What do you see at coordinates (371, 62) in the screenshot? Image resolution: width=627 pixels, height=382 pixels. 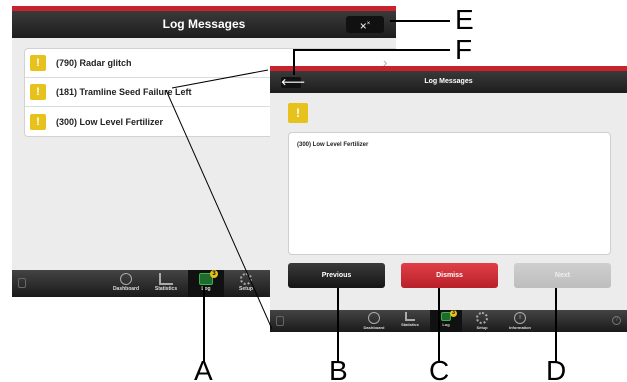 I see `callout-line-f` at bounding box center [371, 62].